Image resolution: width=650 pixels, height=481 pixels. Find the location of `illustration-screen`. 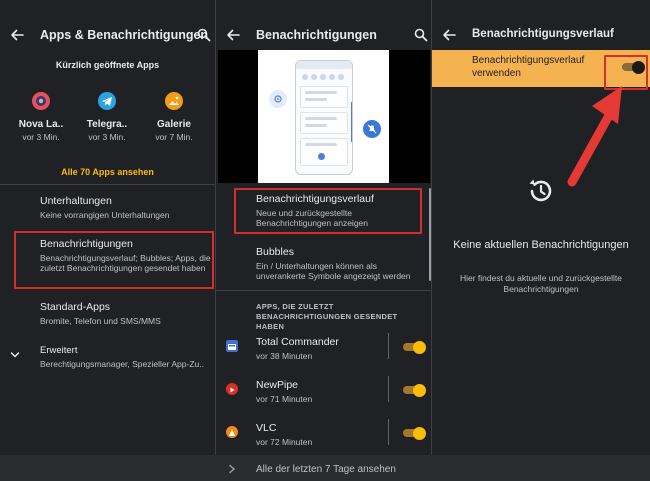

illustration-screen is located at coordinates (323, 116).